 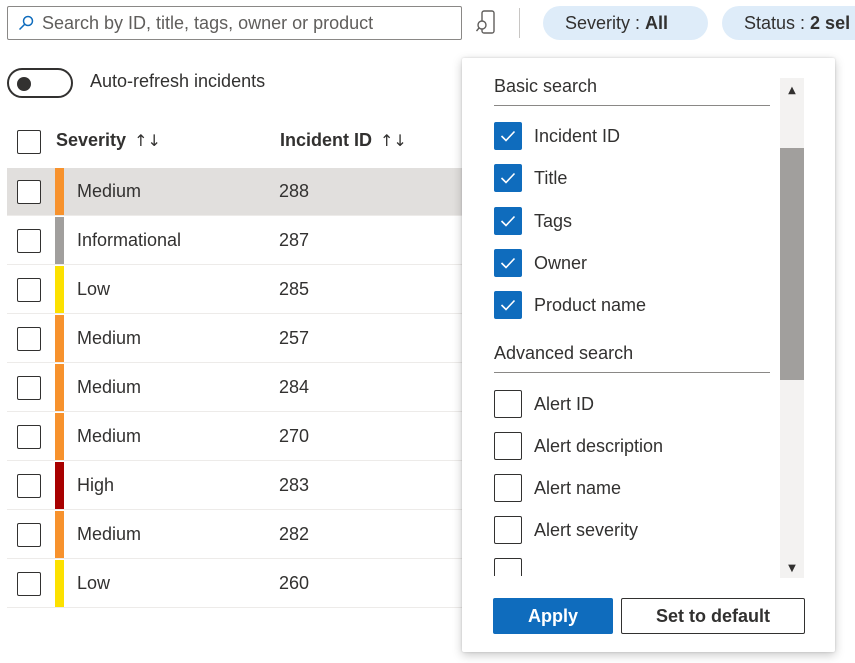 What do you see at coordinates (294, 485) in the screenshot?
I see `incident-id-cell: 283` at bounding box center [294, 485].